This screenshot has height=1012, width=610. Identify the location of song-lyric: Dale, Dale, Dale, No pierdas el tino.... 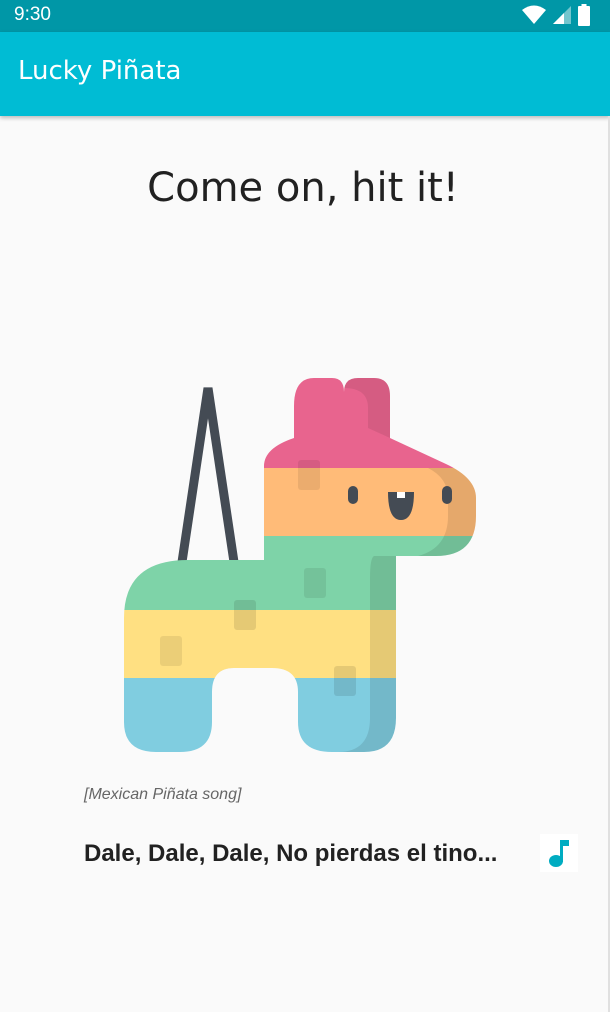
(291, 853).